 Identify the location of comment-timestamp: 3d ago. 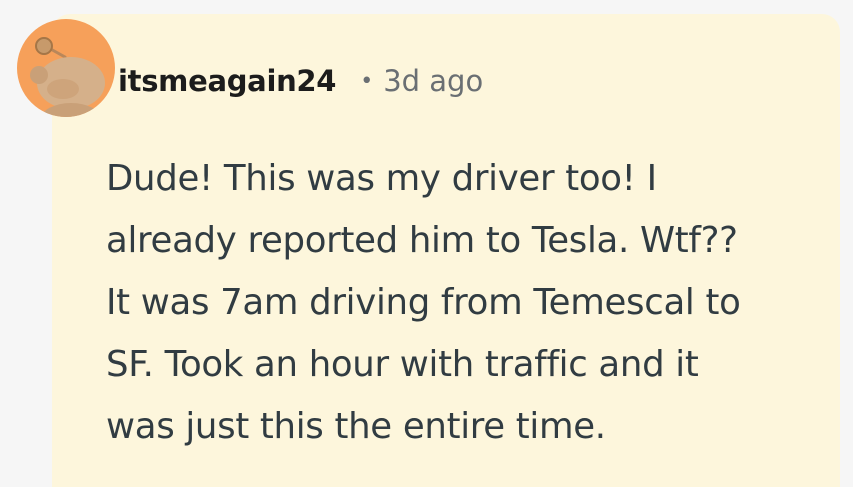
(433, 81).